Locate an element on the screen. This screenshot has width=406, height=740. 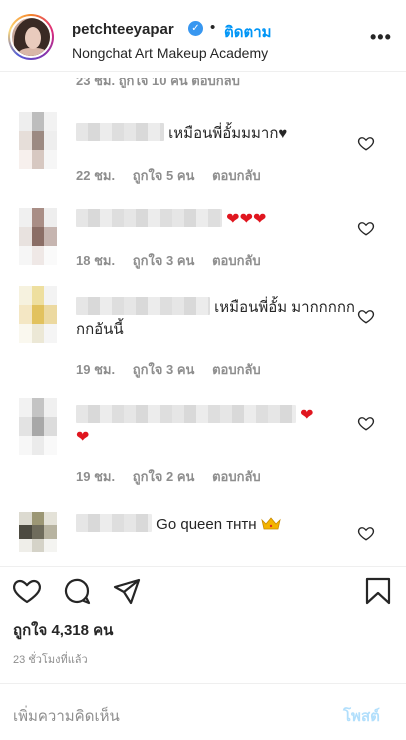
comment-meta: 18 ชม. ถูกใจ 3 คน ตอบกลับ is located at coordinates (175, 260).